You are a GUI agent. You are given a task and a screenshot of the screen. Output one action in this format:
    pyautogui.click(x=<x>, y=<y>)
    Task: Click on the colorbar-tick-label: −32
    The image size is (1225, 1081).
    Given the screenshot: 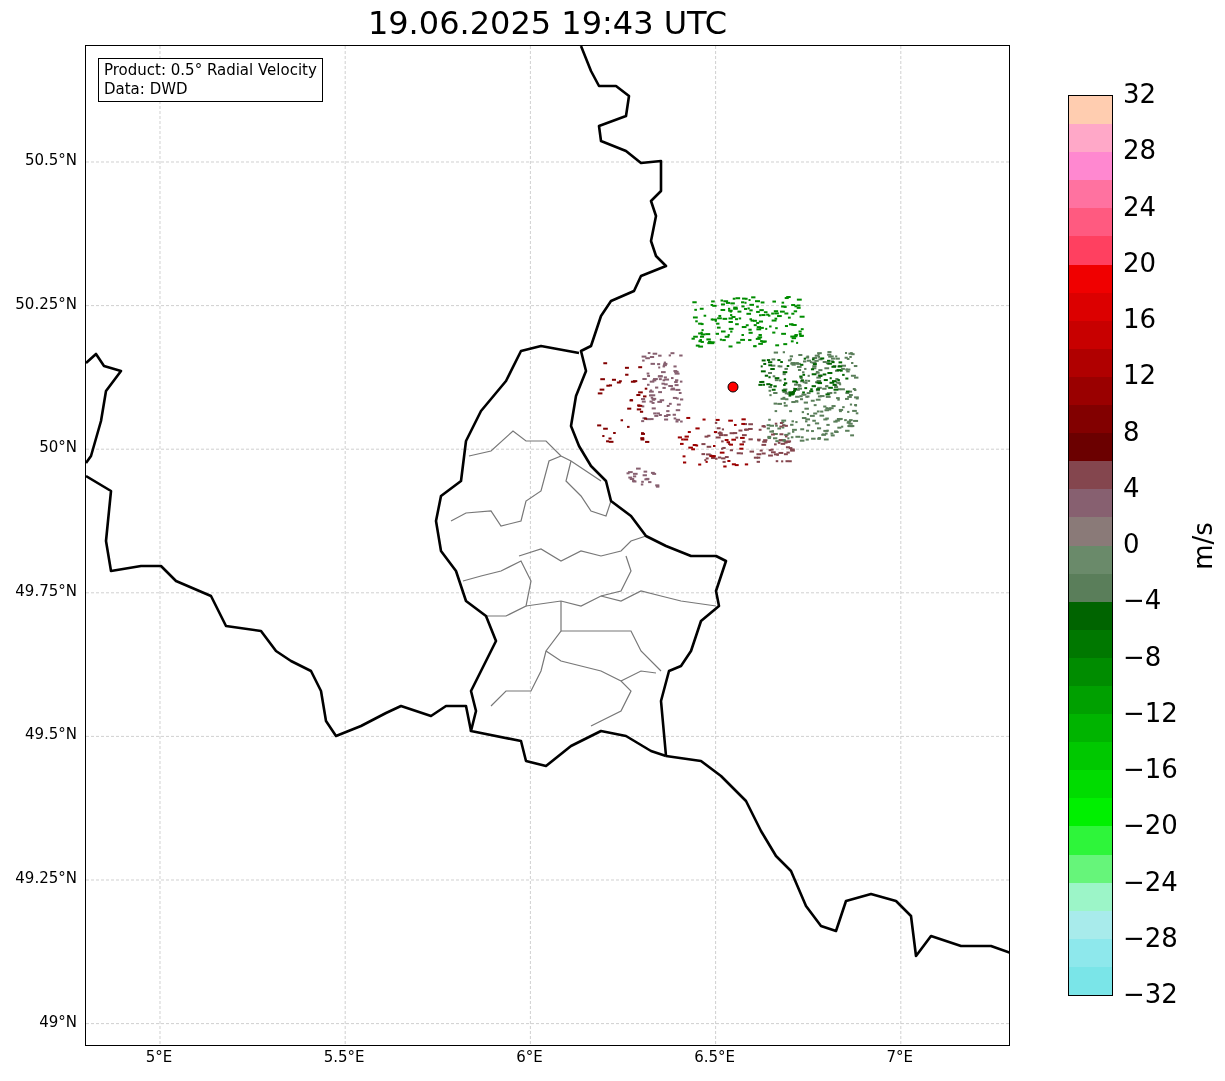 What is the action you would take?
    pyautogui.click(x=1150, y=994)
    